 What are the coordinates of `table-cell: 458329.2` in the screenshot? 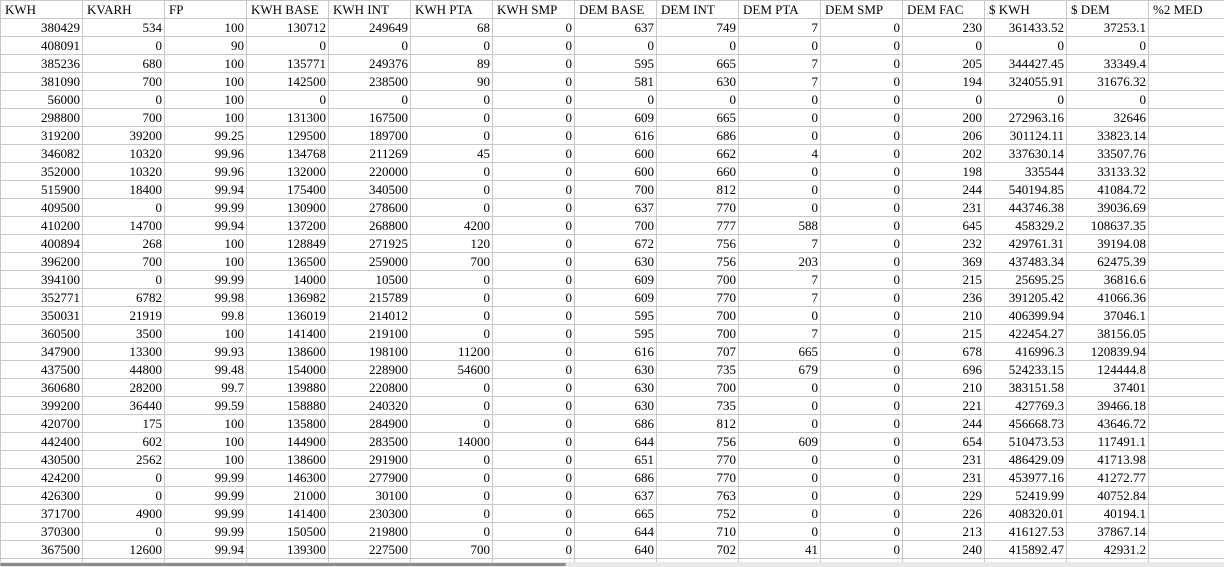 It's located at (1025, 225).